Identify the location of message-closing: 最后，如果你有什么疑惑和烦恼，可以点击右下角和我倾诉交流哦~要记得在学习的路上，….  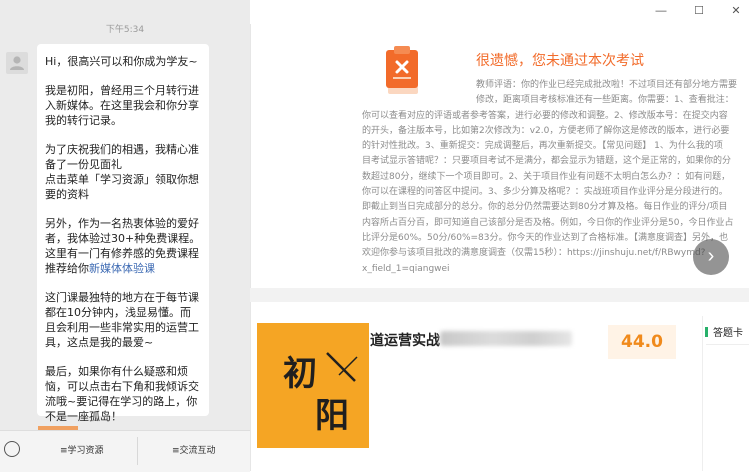
(122, 394).